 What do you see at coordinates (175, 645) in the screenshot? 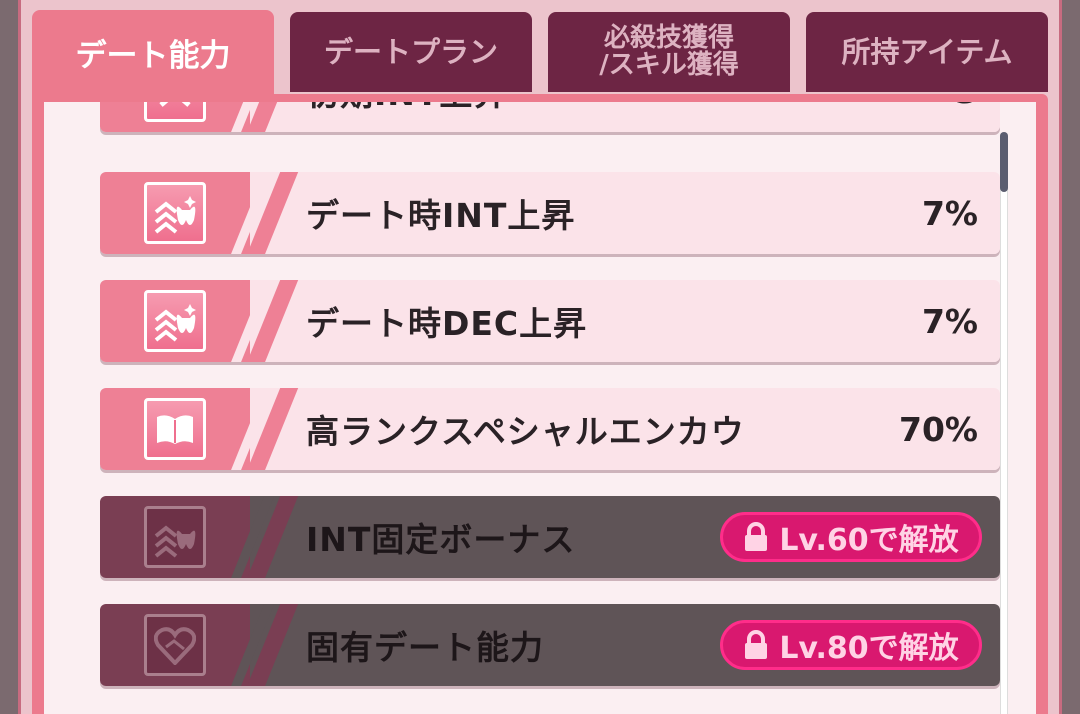
I see `heart-handshake-icon` at bounding box center [175, 645].